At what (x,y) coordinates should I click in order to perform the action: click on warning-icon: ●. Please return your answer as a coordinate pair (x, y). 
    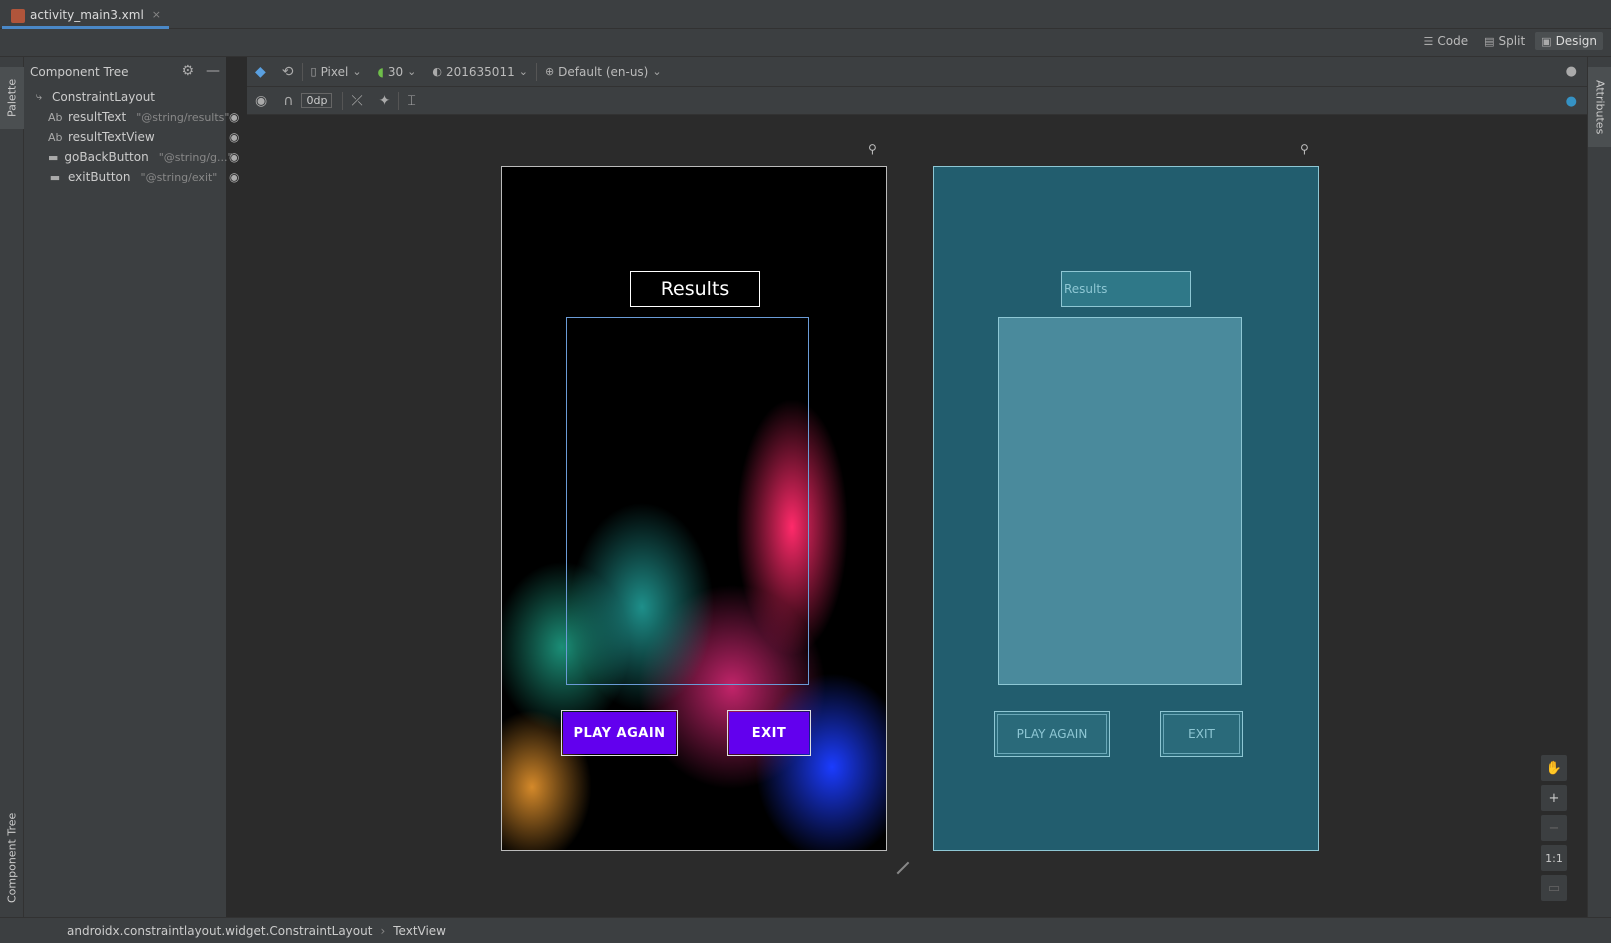
    Looking at the image, I should click on (1571, 71).